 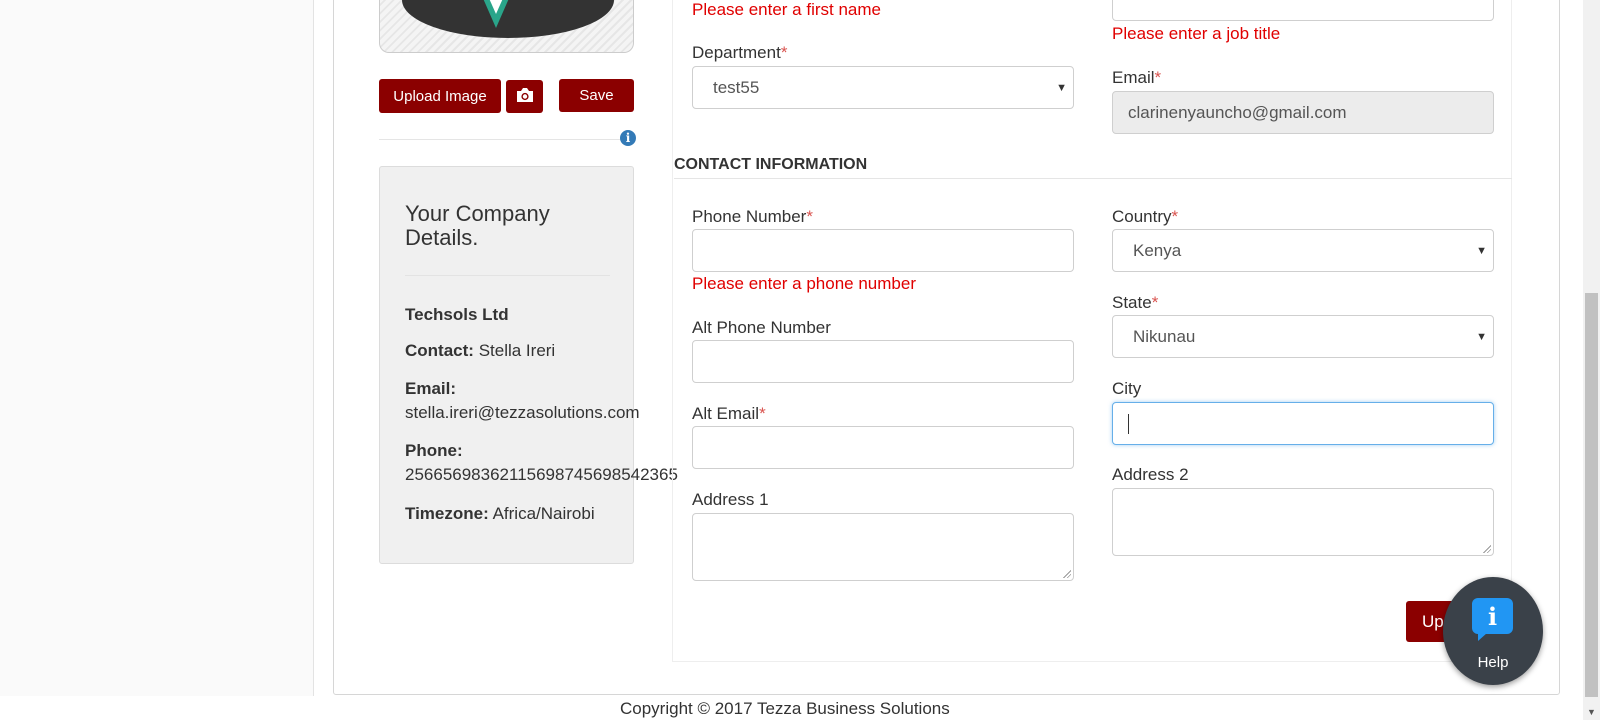 I want to click on contact-label: Contact:, so click(x=439, y=350).